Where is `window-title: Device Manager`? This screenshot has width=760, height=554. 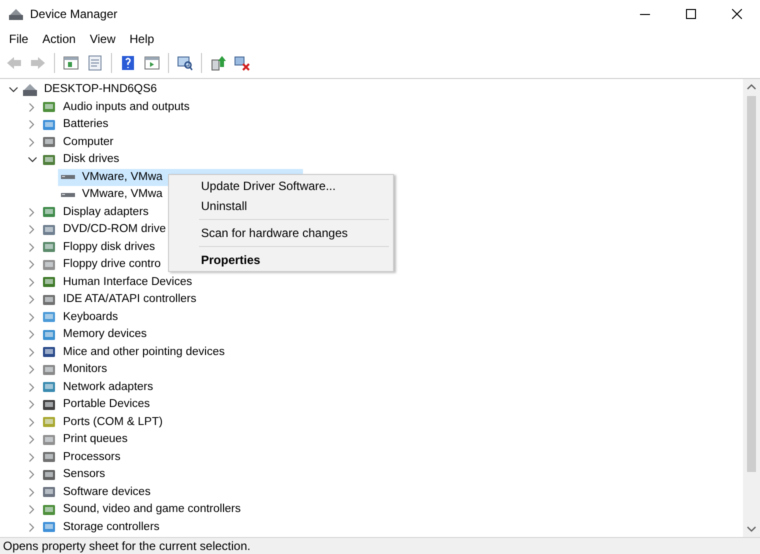 window-title: Device Manager is located at coordinates (74, 14).